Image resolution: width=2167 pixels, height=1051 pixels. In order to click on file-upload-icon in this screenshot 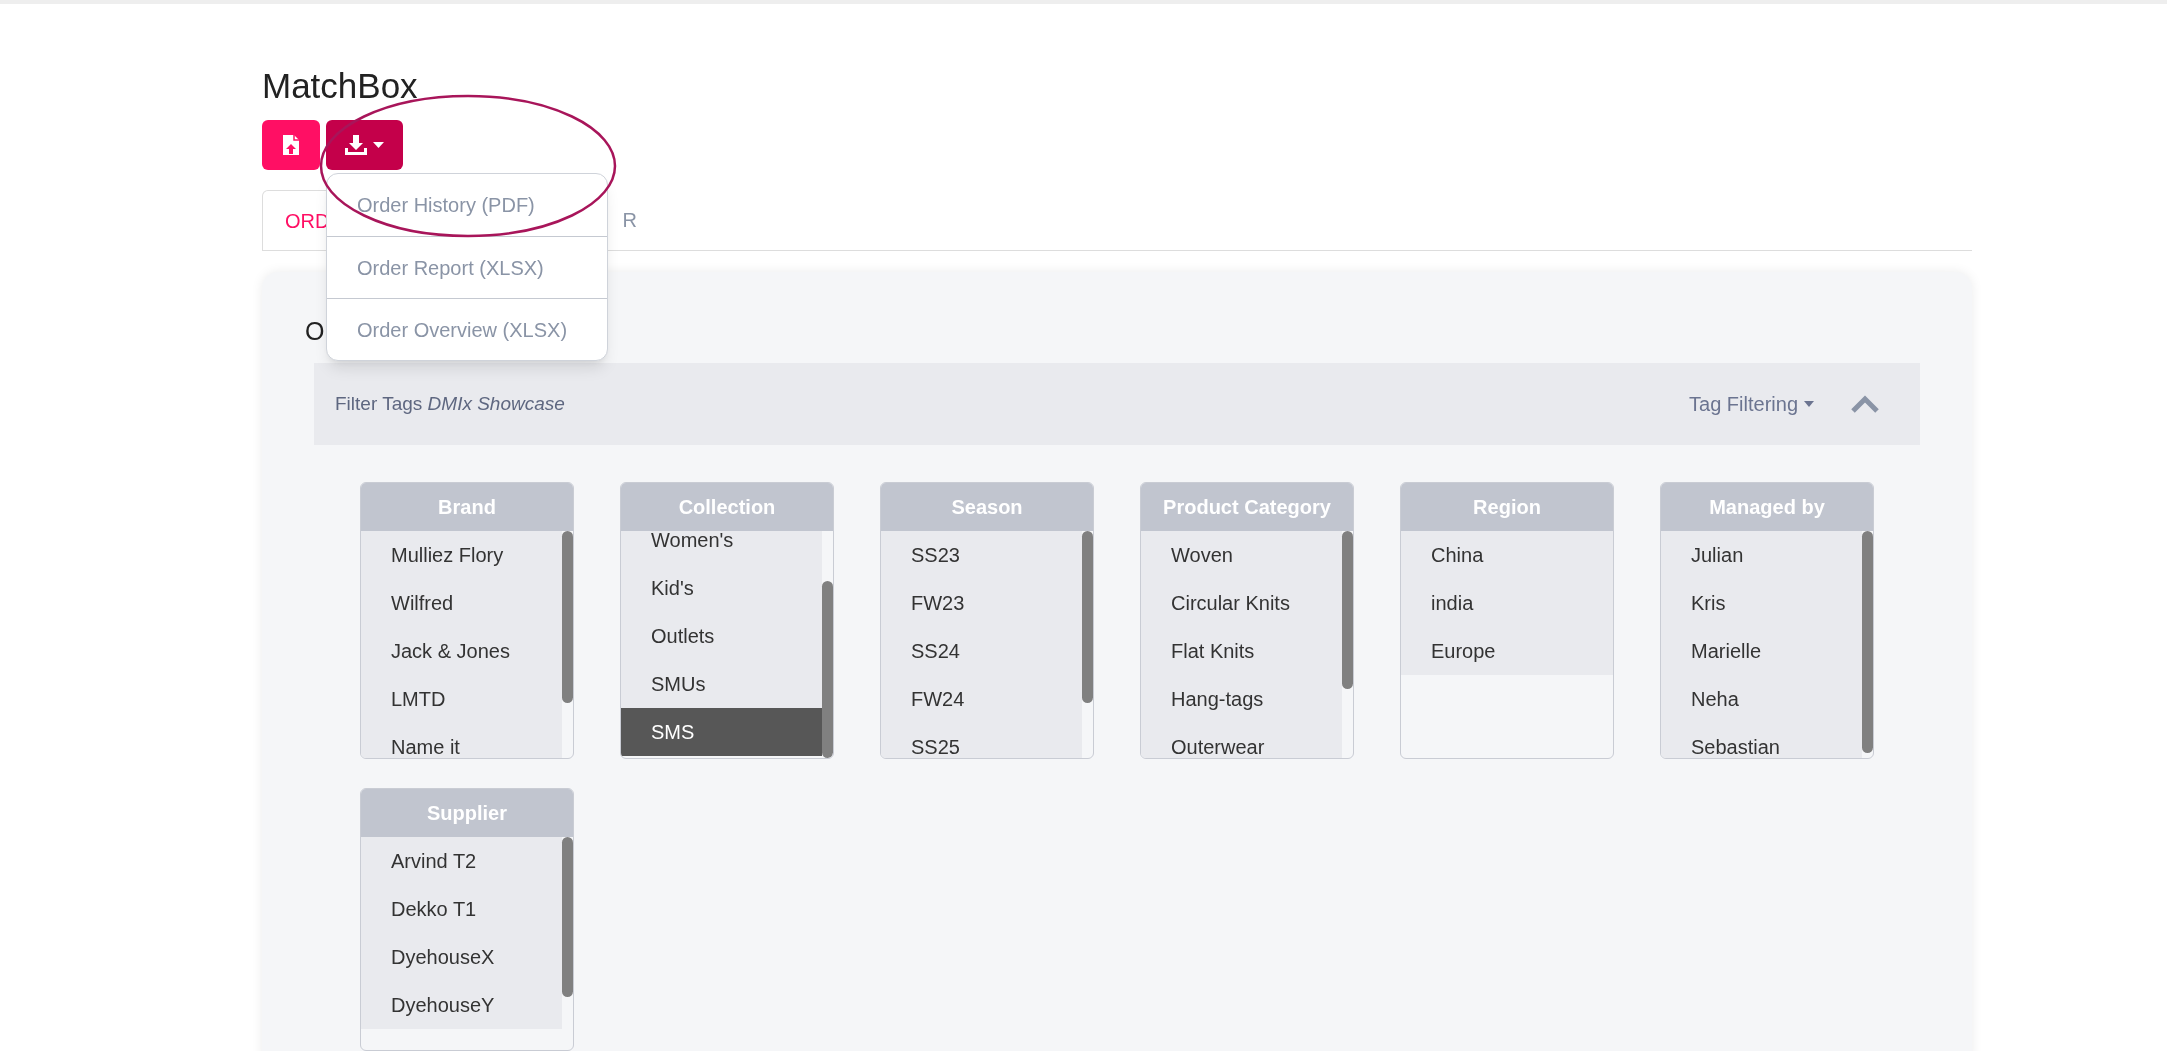, I will do `click(291, 145)`.